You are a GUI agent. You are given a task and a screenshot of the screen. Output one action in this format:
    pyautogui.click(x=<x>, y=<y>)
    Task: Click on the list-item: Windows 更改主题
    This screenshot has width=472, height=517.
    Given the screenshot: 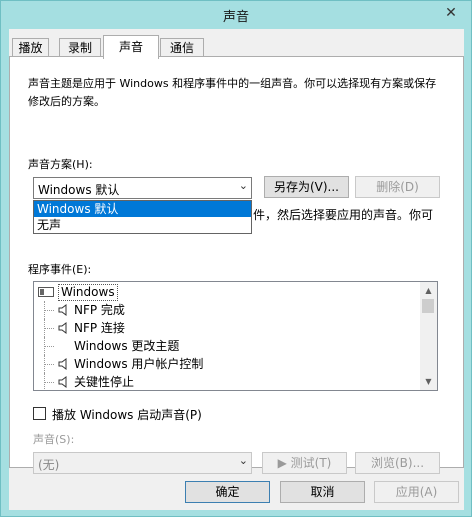 What is the action you would take?
    pyautogui.click(x=226, y=346)
    